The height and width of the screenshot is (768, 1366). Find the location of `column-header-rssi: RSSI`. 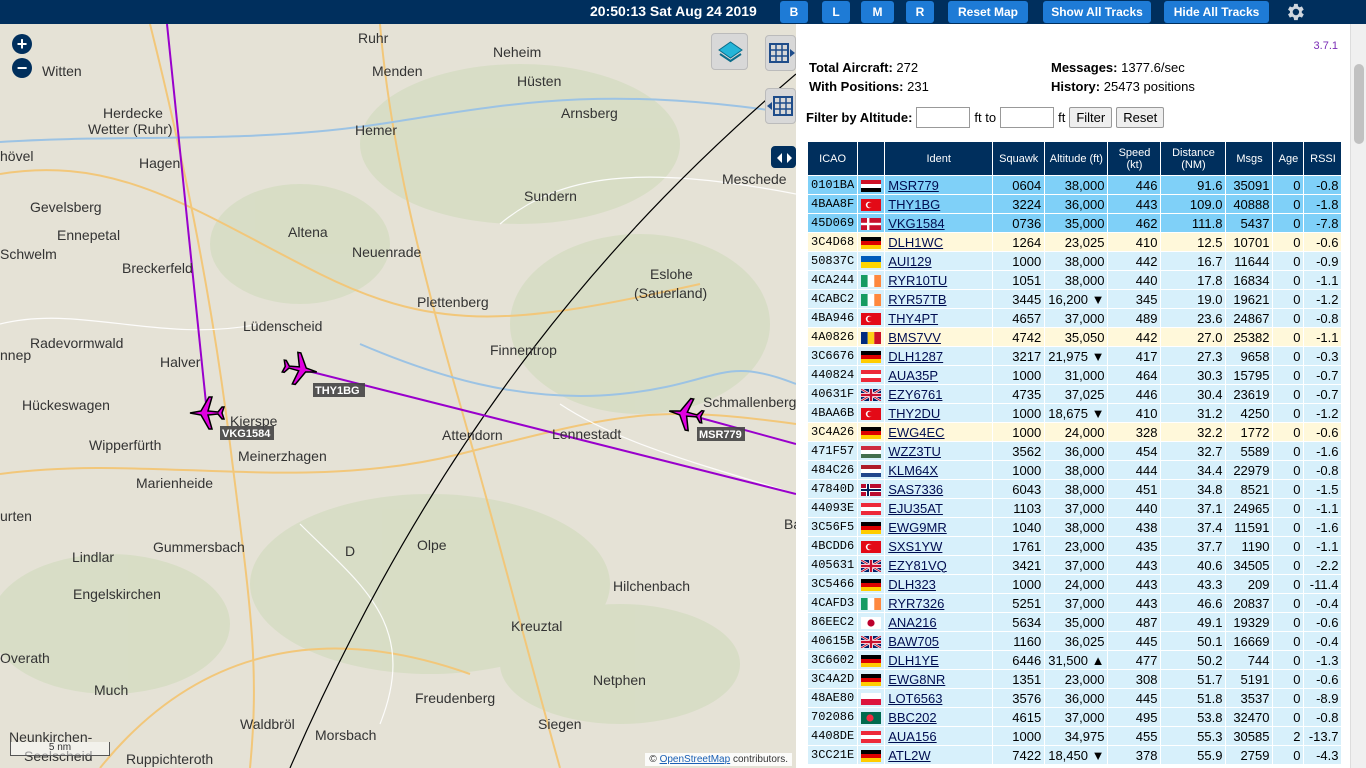

column-header-rssi: RSSI is located at coordinates (1323, 158).